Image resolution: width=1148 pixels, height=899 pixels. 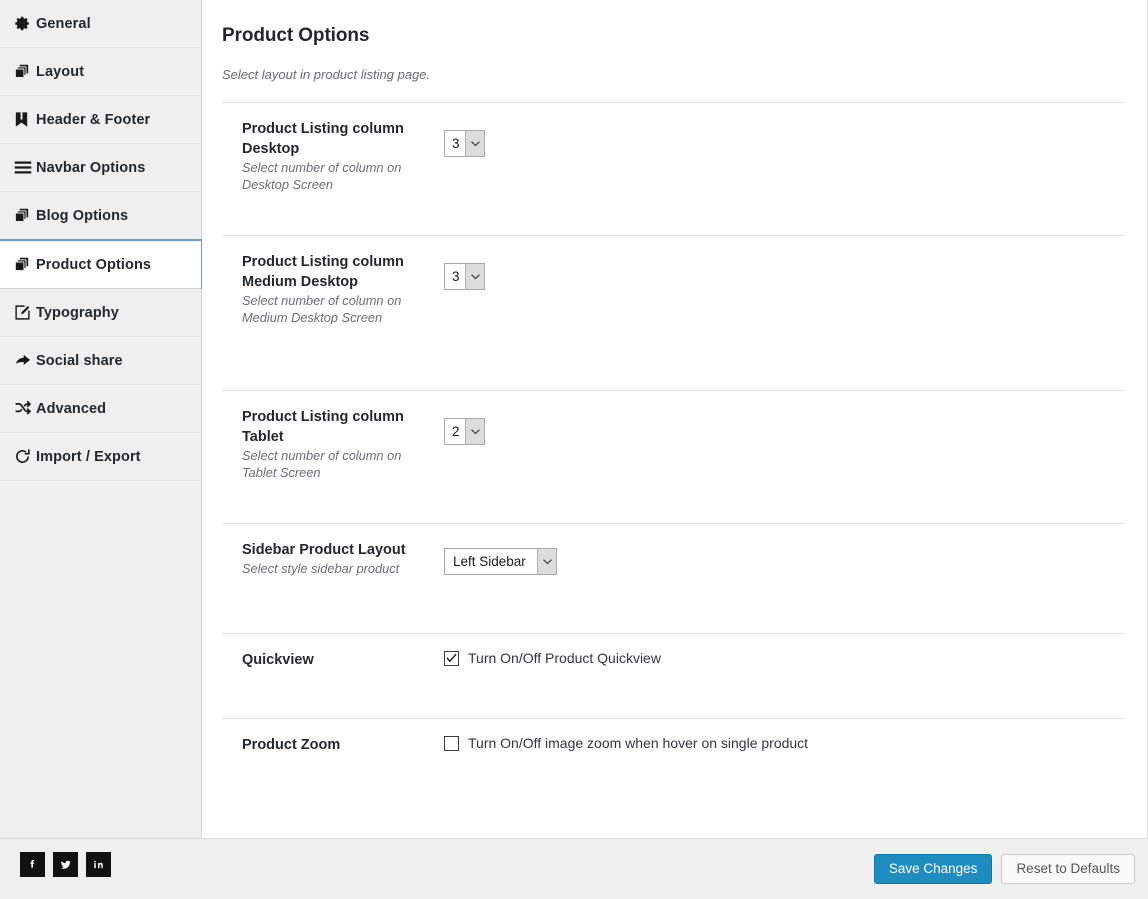 I want to click on sidebar-item-label: Product Options, so click(x=94, y=264).